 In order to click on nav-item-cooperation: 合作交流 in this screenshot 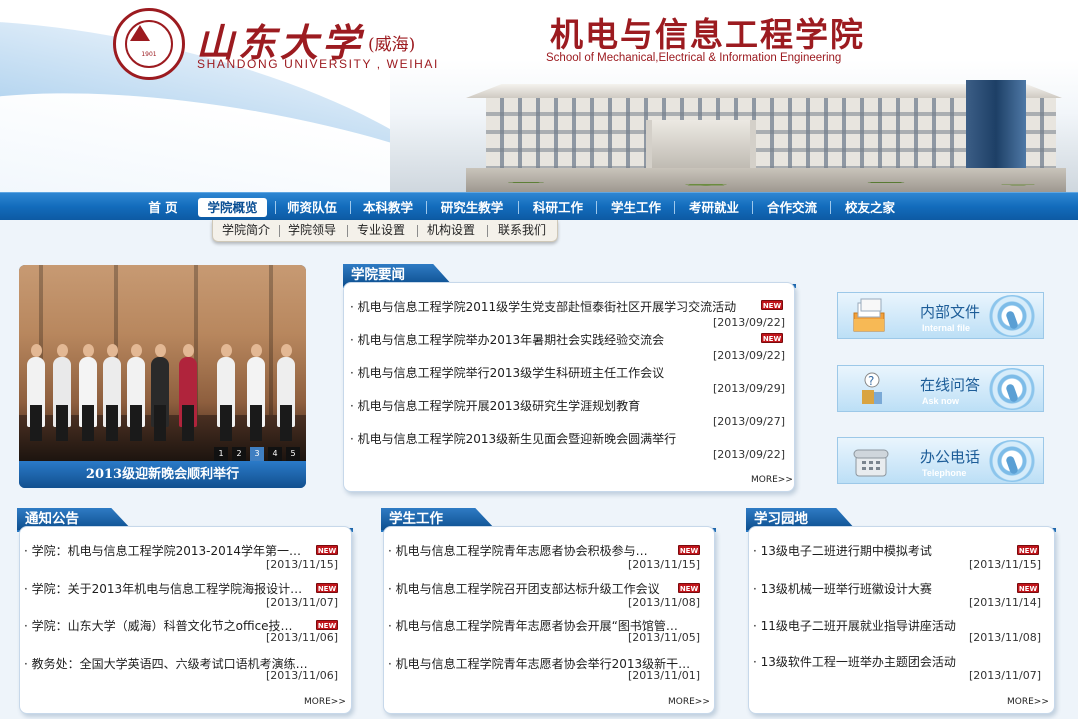, I will do `click(792, 207)`.